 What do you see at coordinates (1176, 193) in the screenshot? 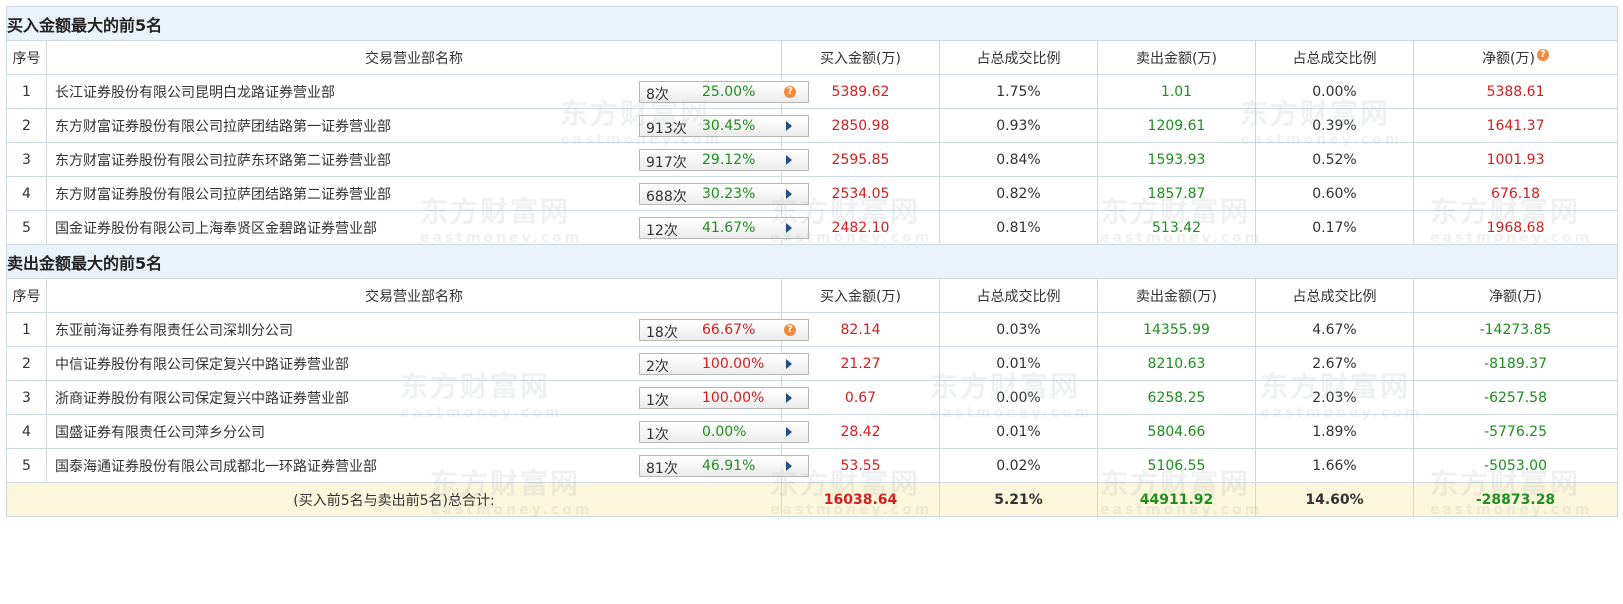
I see `sell-amount: 1857.87` at bounding box center [1176, 193].